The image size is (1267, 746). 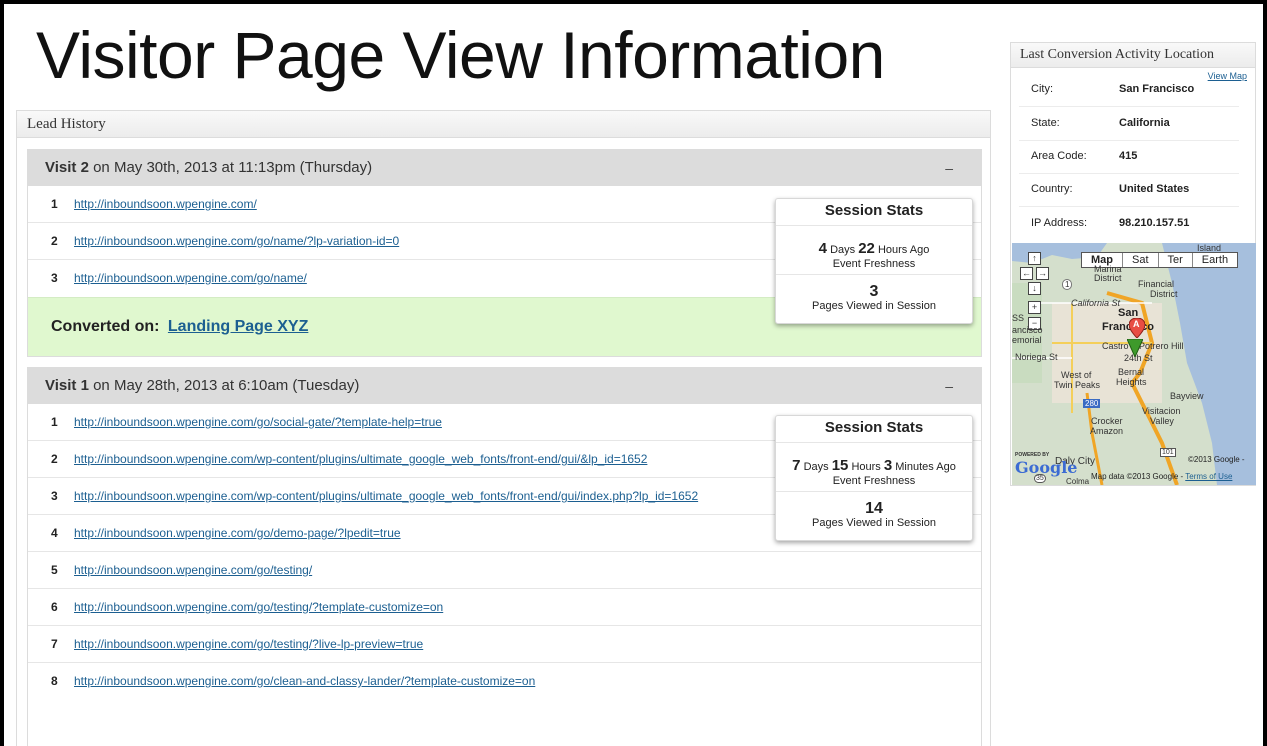 I want to click on info-label: Country:, so click(x=1052, y=189).